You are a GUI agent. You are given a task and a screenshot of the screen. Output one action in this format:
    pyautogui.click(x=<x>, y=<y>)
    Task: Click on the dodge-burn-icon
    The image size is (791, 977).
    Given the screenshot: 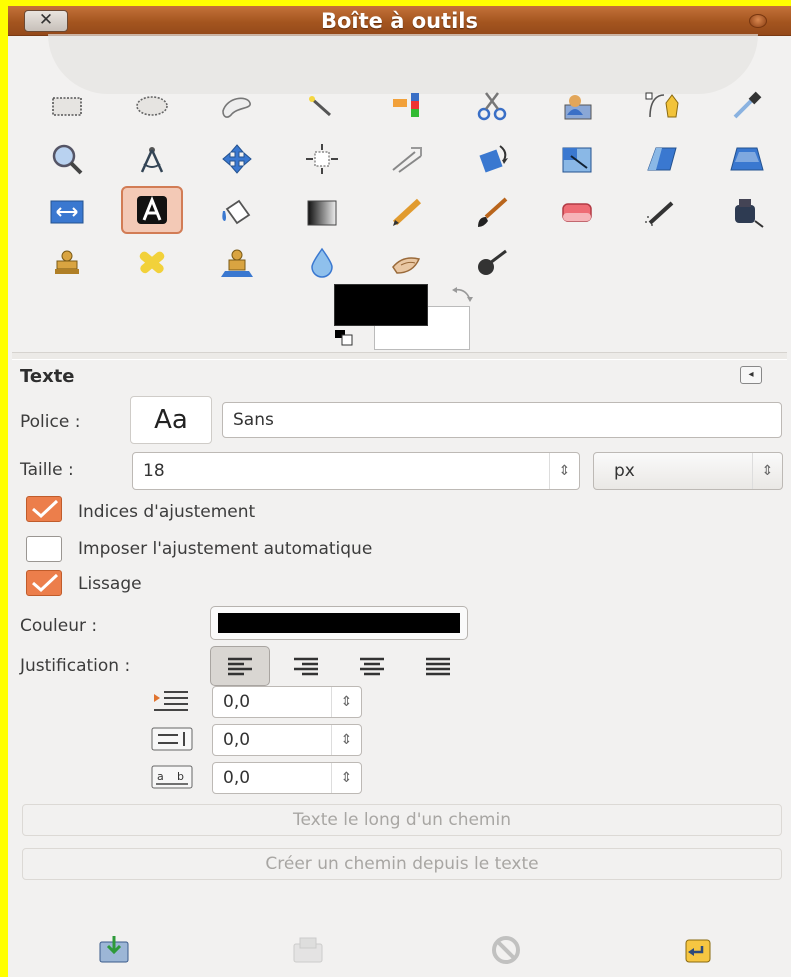 What is the action you would take?
    pyautogui.click(x=492, y=262)
    